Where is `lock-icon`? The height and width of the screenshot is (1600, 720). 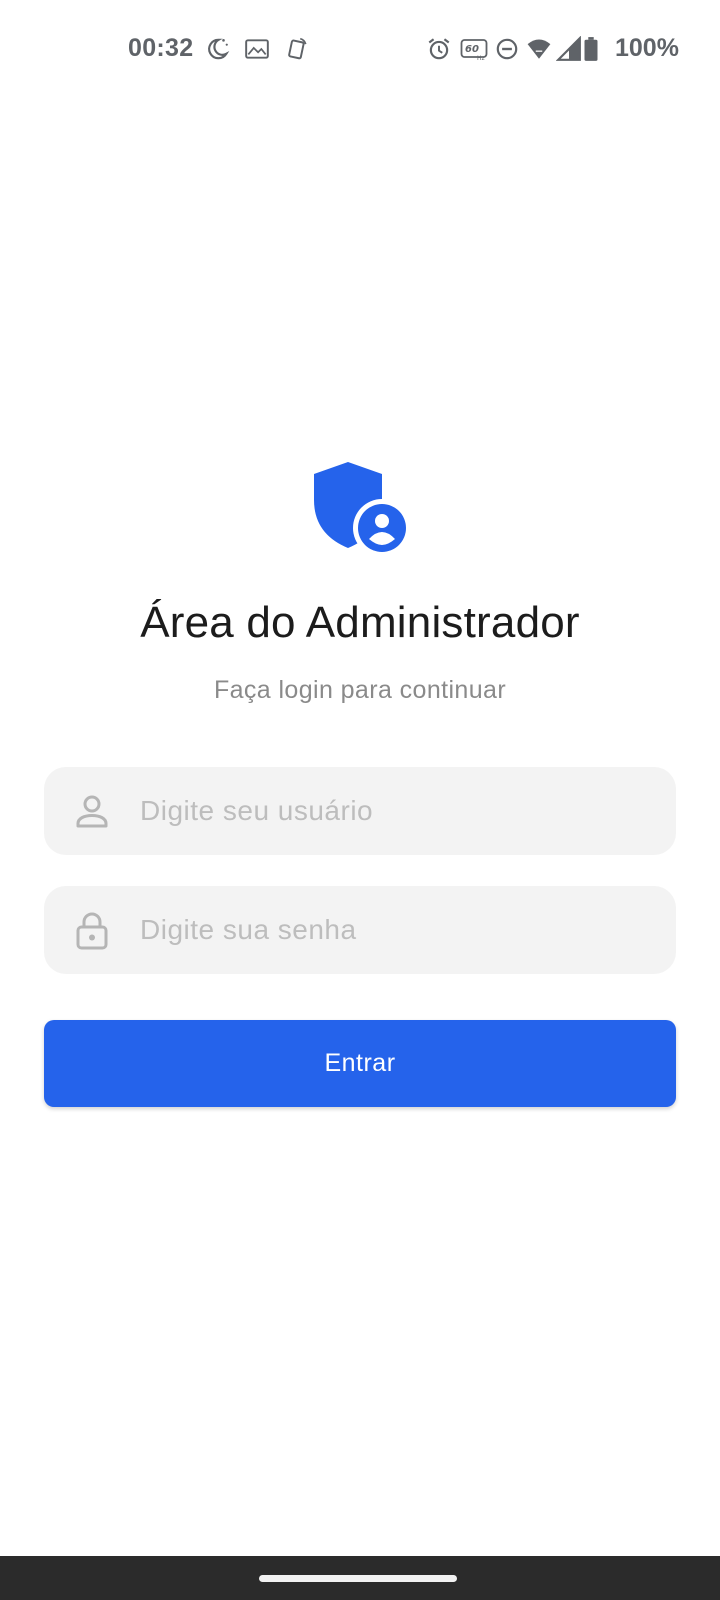 lock-icon is located at coordinates (92, 931).